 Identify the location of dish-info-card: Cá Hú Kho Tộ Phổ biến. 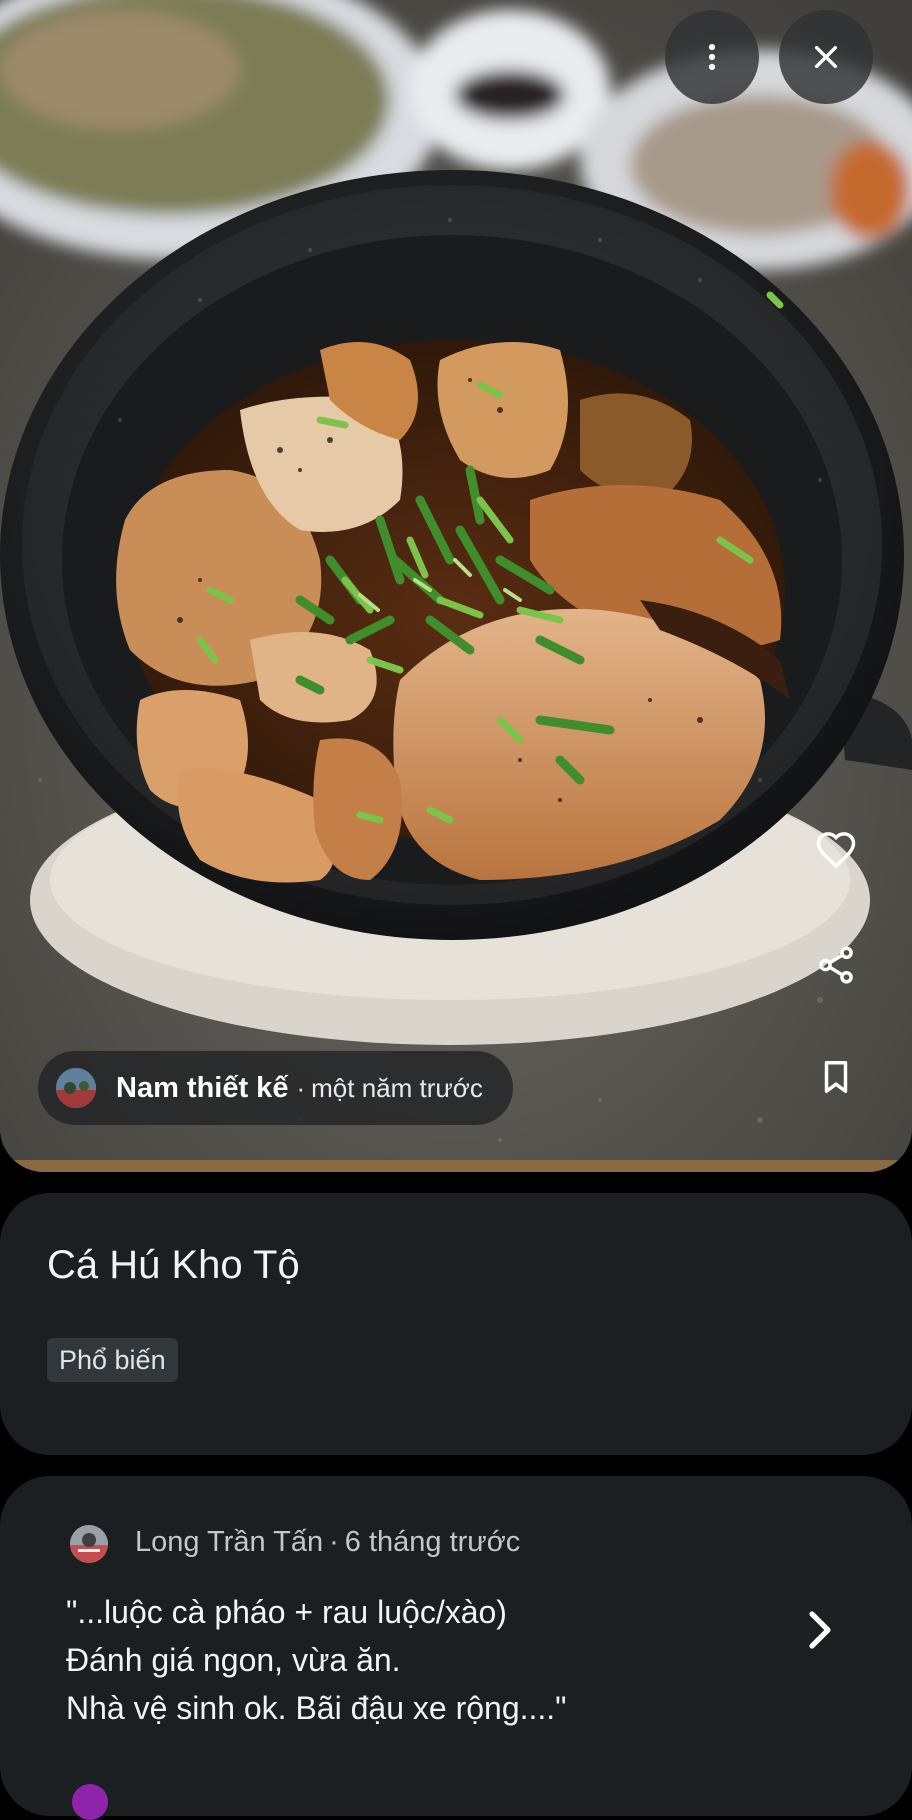
(456, 1324).